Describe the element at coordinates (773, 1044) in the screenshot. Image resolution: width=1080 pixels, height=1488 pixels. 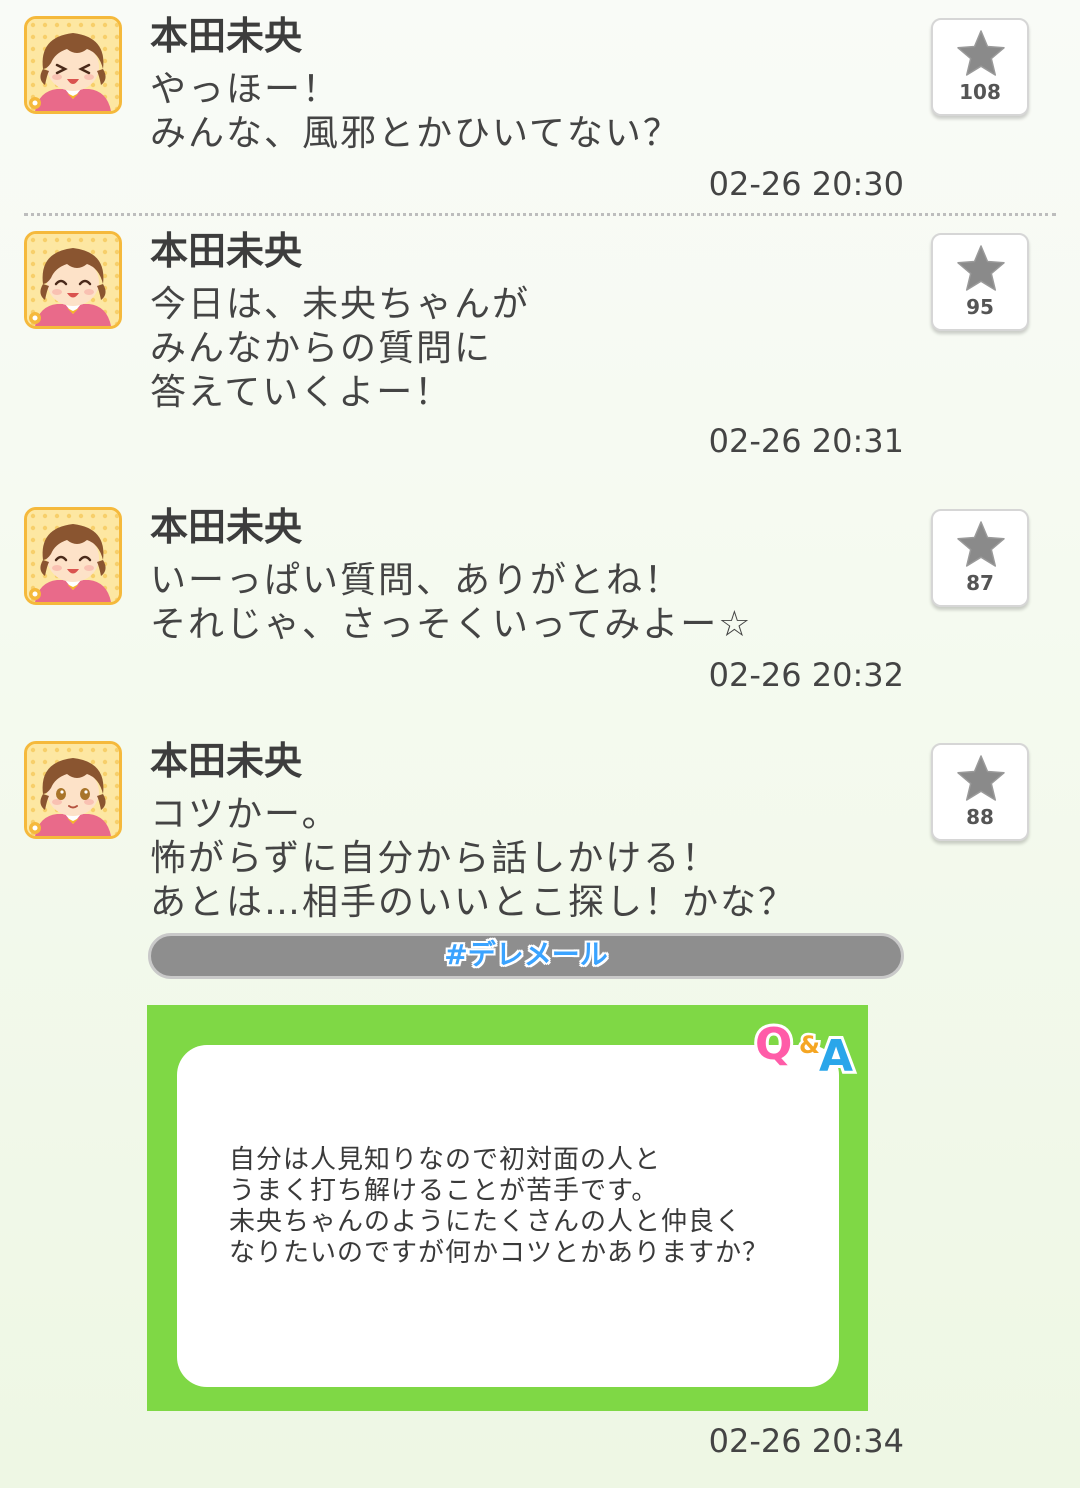
I see `svg-text: Q` at that location.